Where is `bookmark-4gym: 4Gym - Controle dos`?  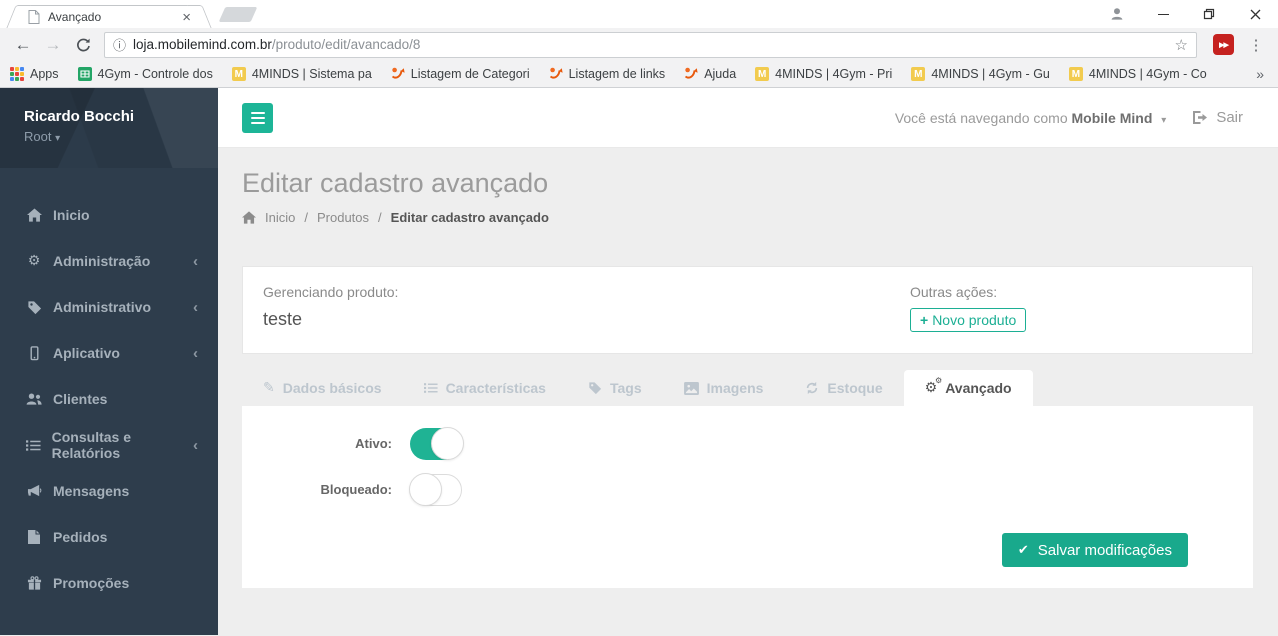
bookmark-4gym: 4Gym - Controle dos is located at coordinates (145, 74).